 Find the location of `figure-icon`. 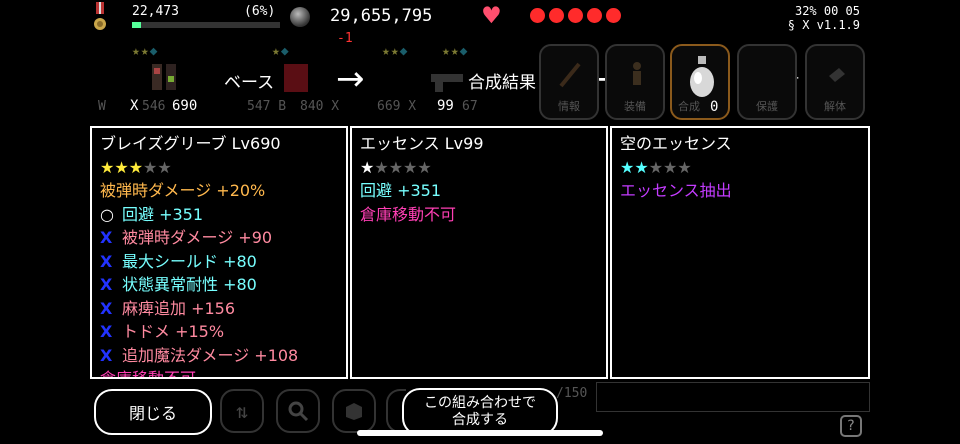

figure-icon is located at coordinates (637, 73).